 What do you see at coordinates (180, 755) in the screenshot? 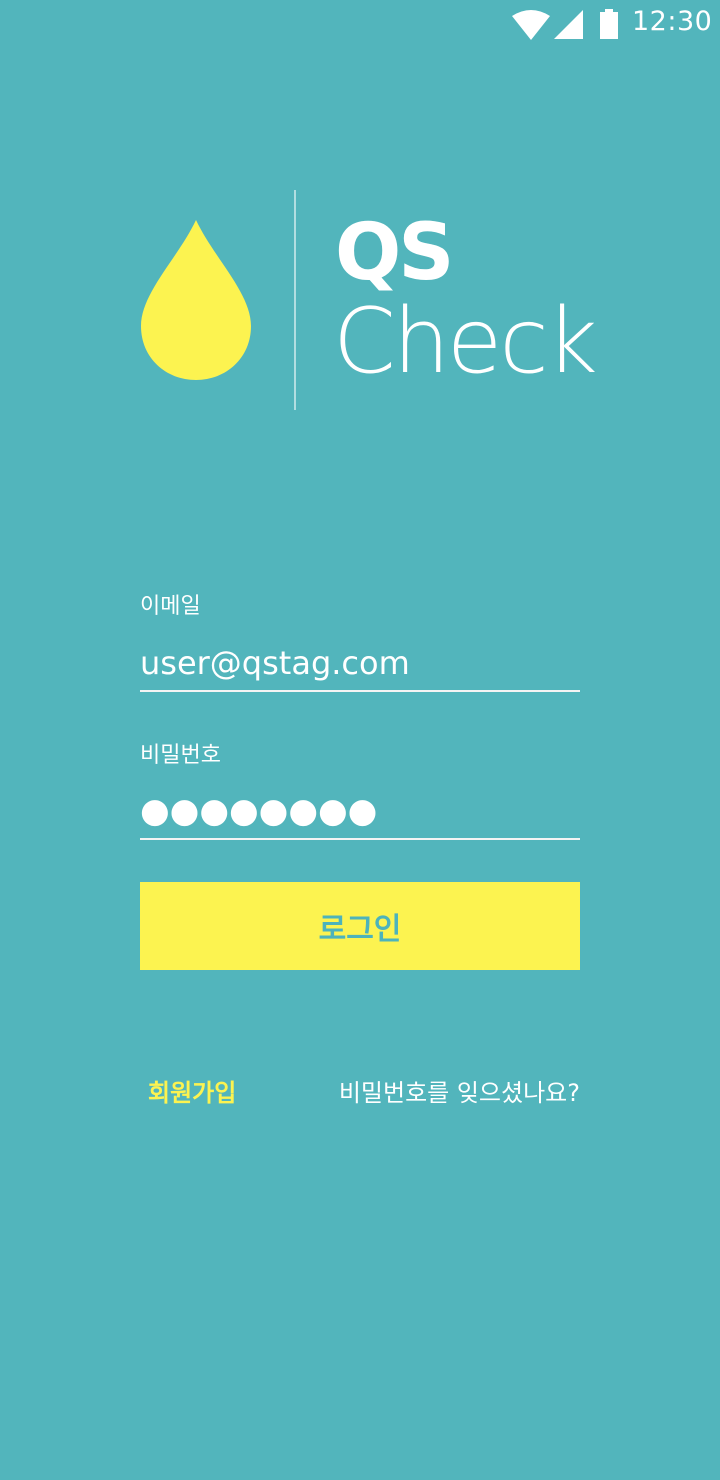
I see `password-label: 비밀번호` at bounding box center [180, 755].